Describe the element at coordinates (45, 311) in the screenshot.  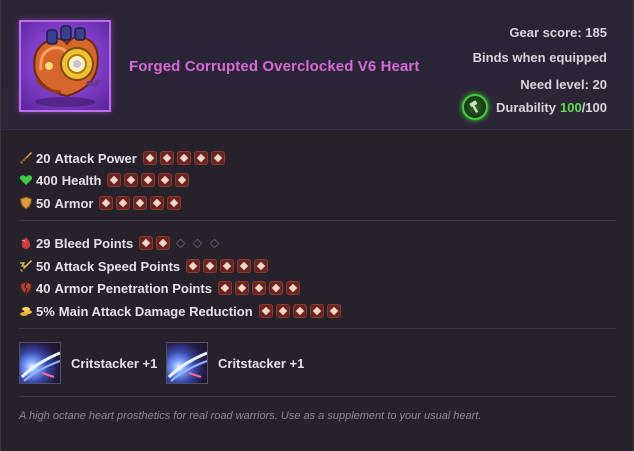
I see `stat-value: 5%` at that location.